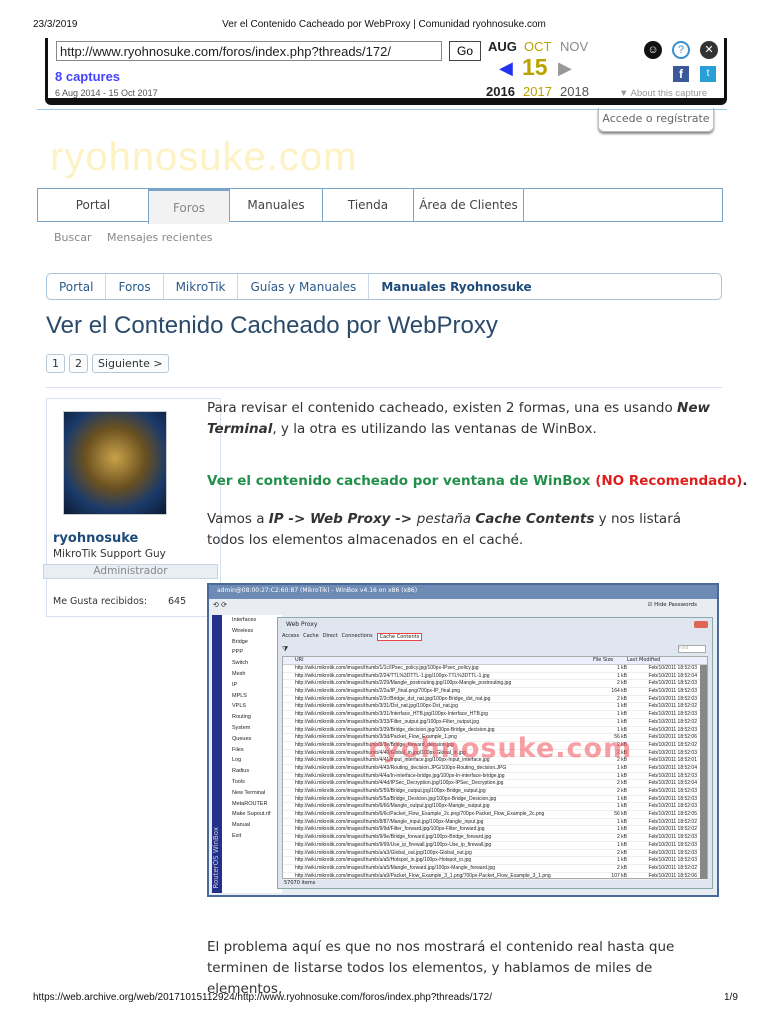  What do you see at coordinates (252, 750) in the screenshot?
I see `winbox-menu-item: Files` at bounding box center [252, 750].